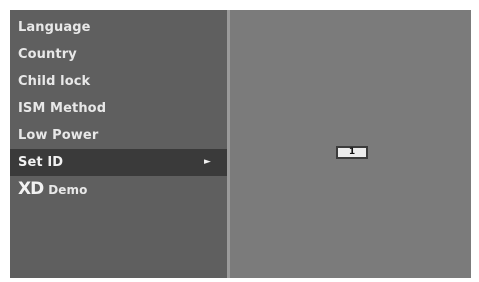 The width and height of the screenshot is (479, 282). Describe the element at coordinates (118, 54) in the screenshot. I see `menu-item-country: Country` at that location.